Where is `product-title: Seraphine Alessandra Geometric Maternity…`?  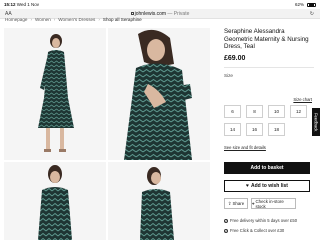
product-title: Seraphine Alessandra Geometric Maternity… is located at coordinates (266, 39).